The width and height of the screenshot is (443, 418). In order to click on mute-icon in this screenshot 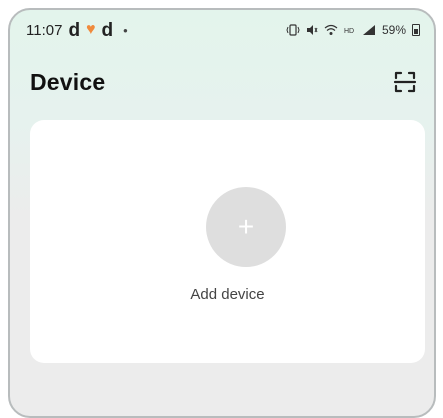, I will do `click(312, 30)`.